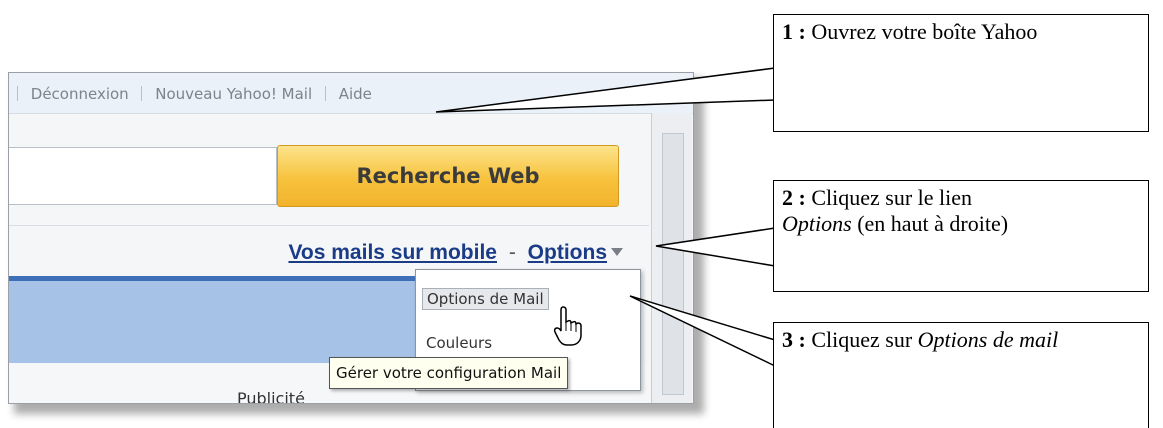 The width and height of the screenshot is (1163, 428). I want to click on new-yahoo-mail-link: Nouveau Yahoo! Mail, so click(233, 94).